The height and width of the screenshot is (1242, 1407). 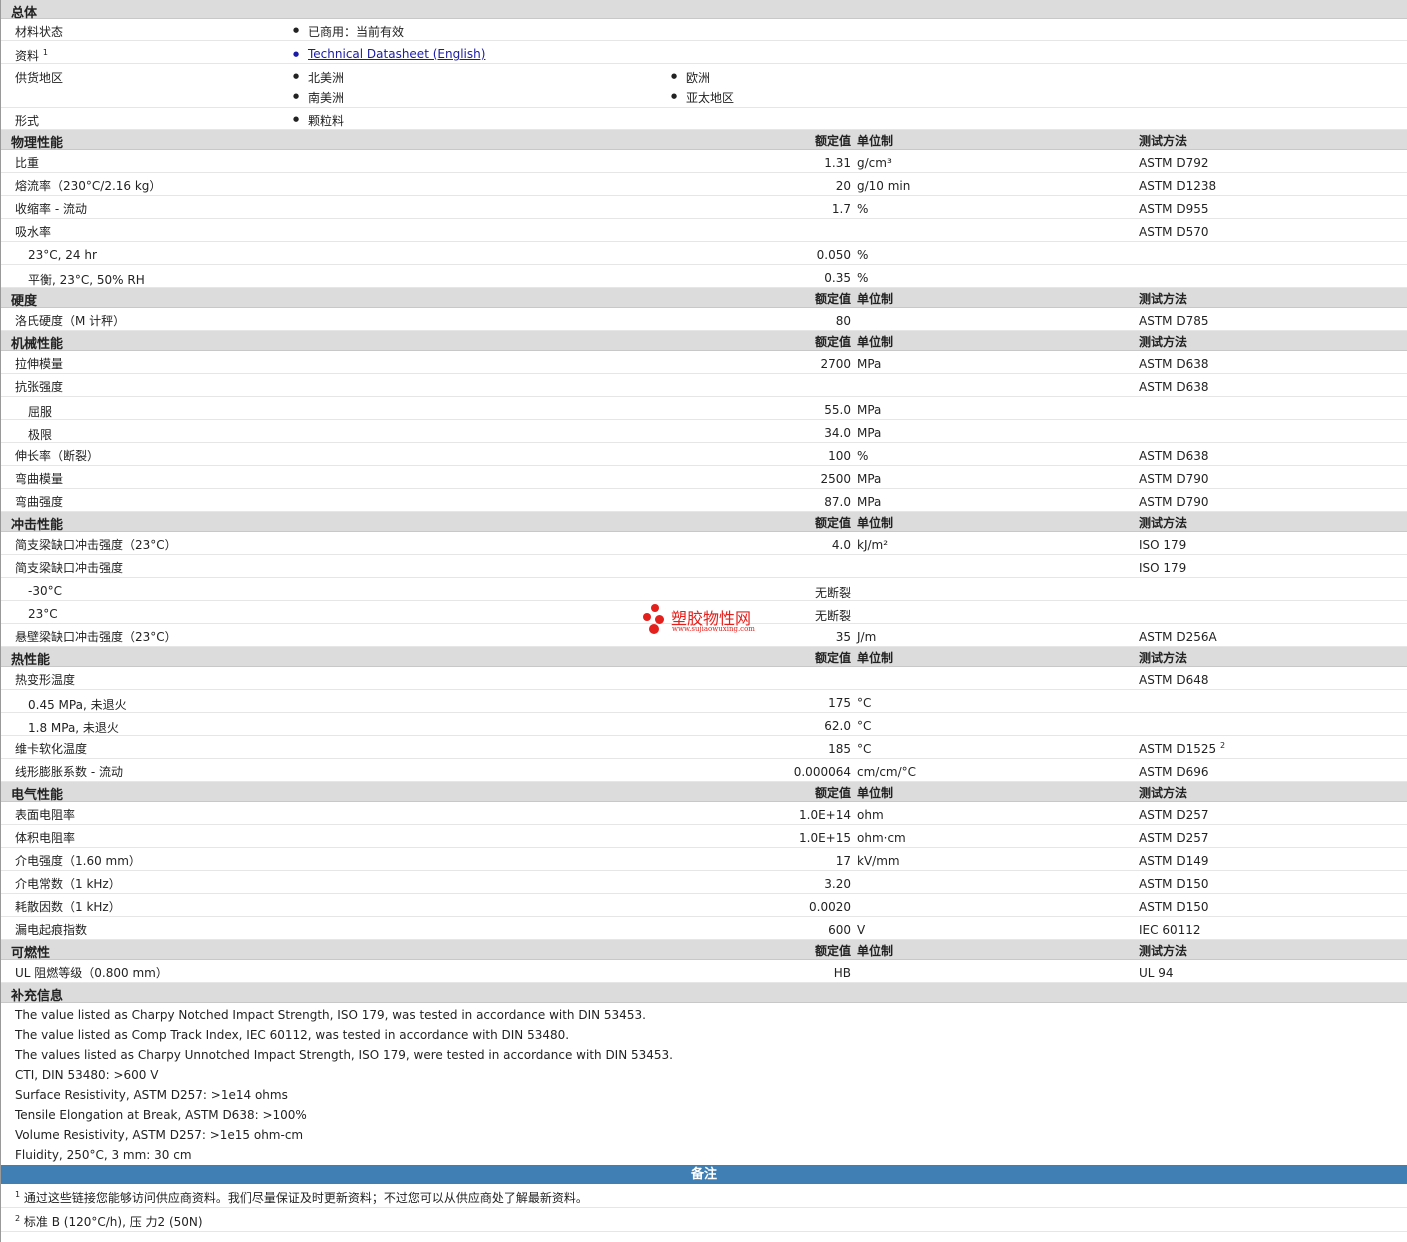 I want to click on table-row: 比重 1.31 g/cm³ ASTM D792, so click(x=704, y=161).